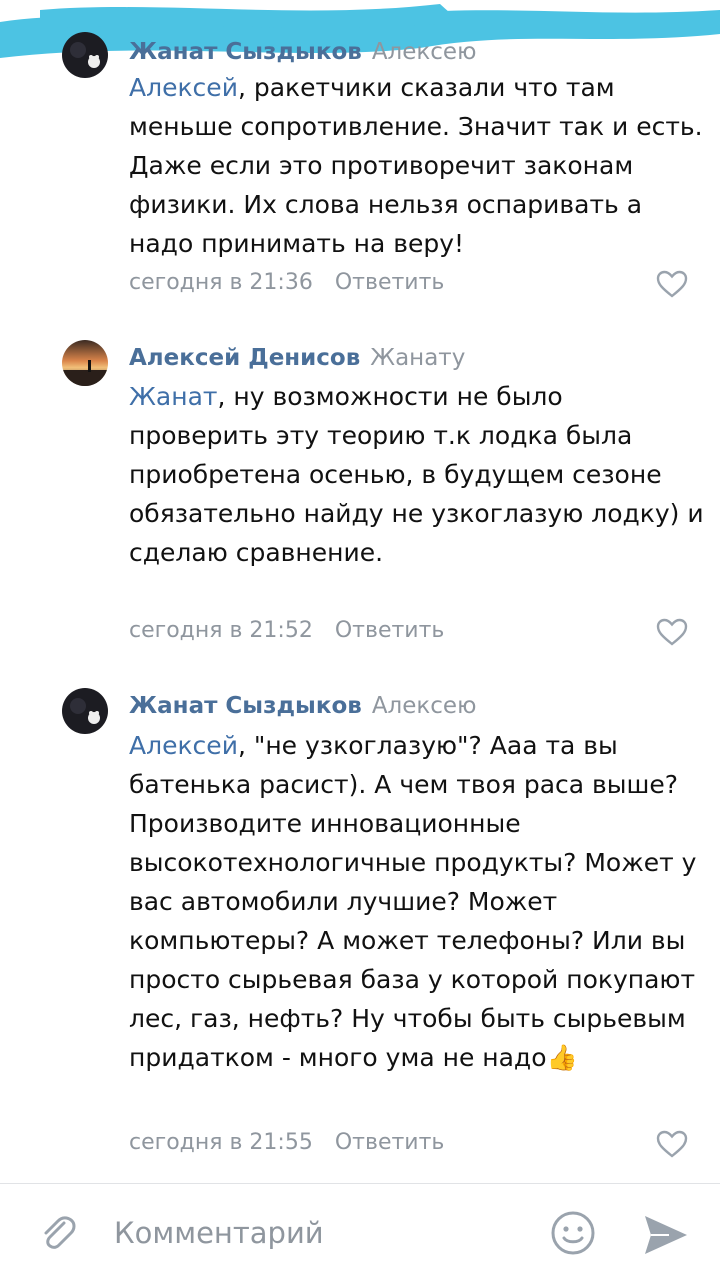 This screenshot has height=1280, width=720. Describe the element at coordinates (562, 1057) in the screenshot. I see `thumbs-up-emoji: 👍` at that location.